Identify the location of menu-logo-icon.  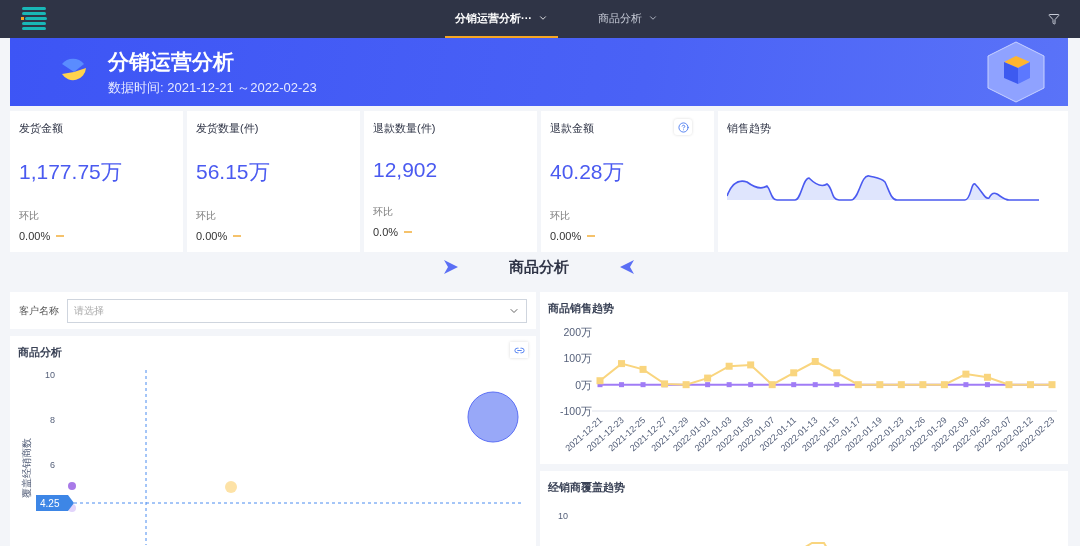
(34, 19).